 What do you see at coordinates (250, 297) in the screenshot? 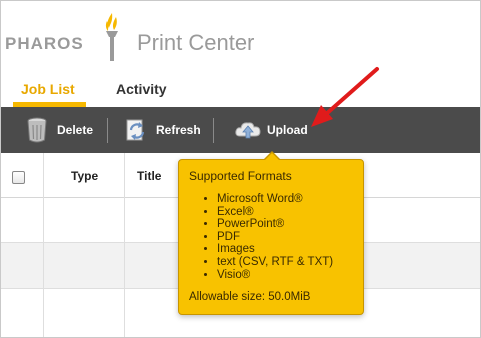
I see `allowable-size-text: Allowable size: 50.0MiB` at bounding box center [250, 297].